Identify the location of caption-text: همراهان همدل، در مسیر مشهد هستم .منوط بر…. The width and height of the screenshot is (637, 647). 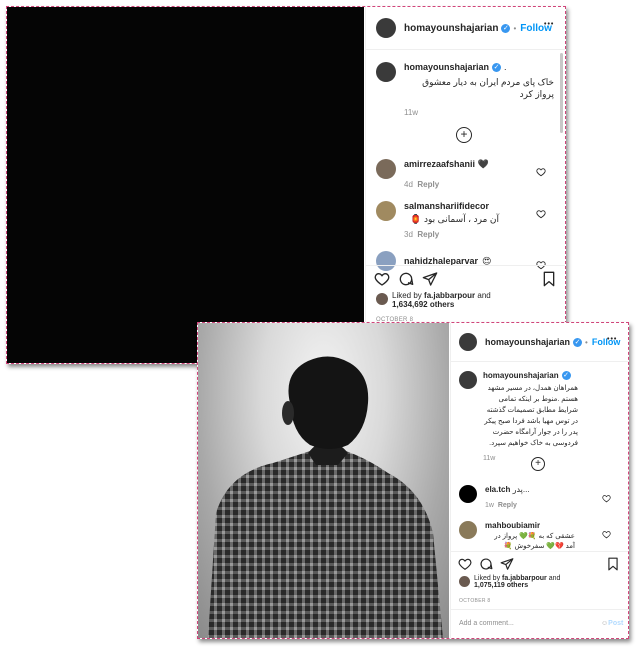
(531, 416).